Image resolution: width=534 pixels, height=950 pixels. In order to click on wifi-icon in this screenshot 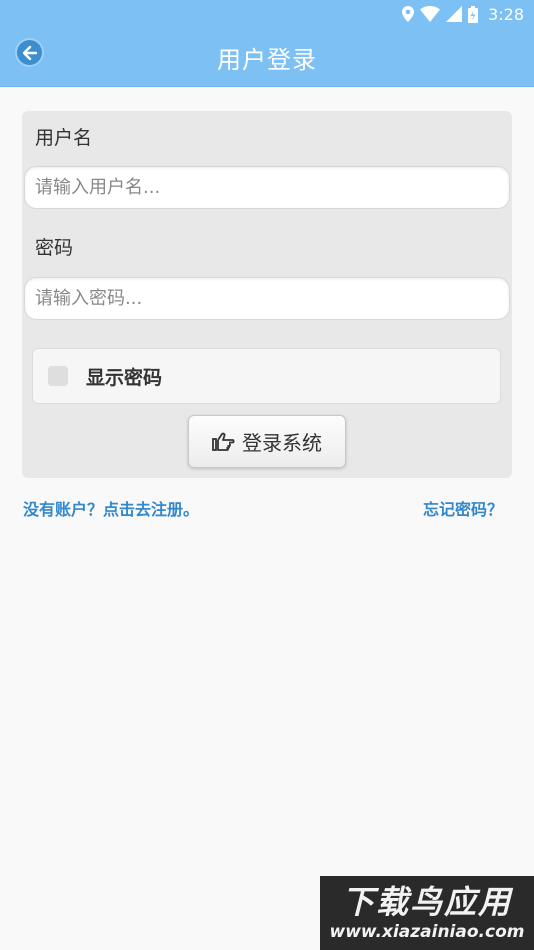, I will do `click(430, 14)`.